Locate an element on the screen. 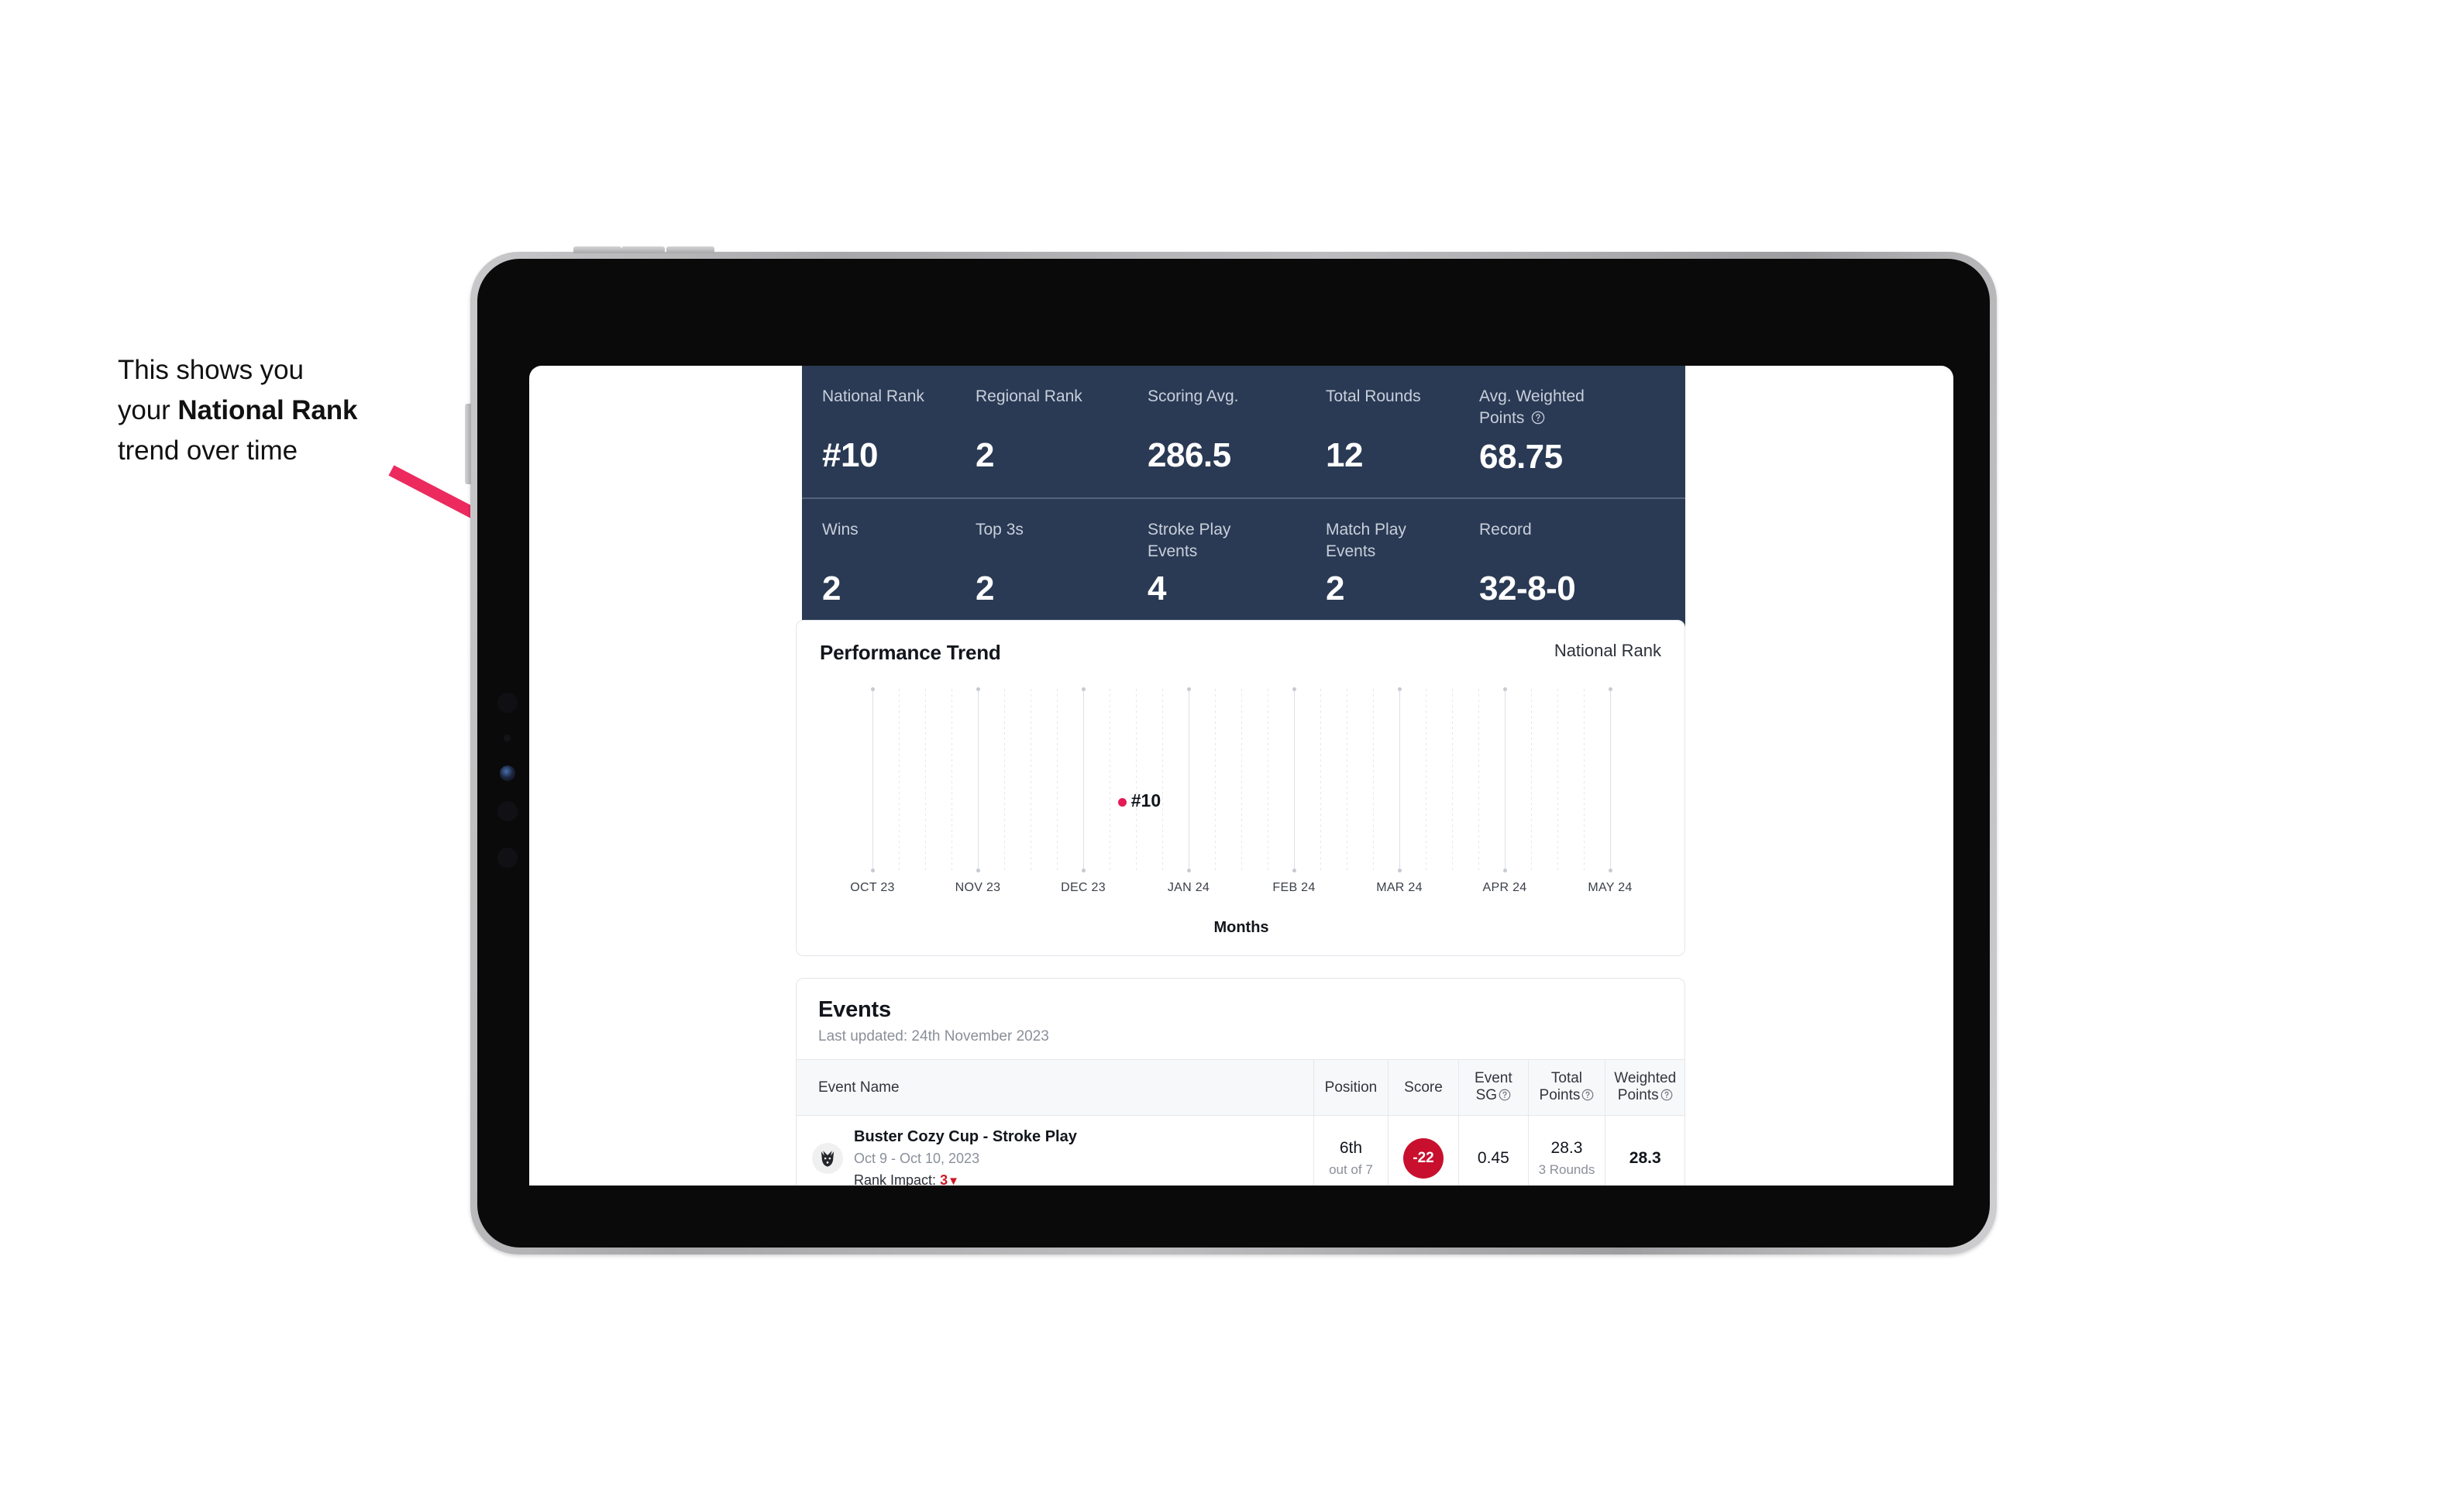 The height and width of the screenshot is (1497, 2464). column-header-weighted-points: Weighted Points is located at coordinates (1645, 1087).